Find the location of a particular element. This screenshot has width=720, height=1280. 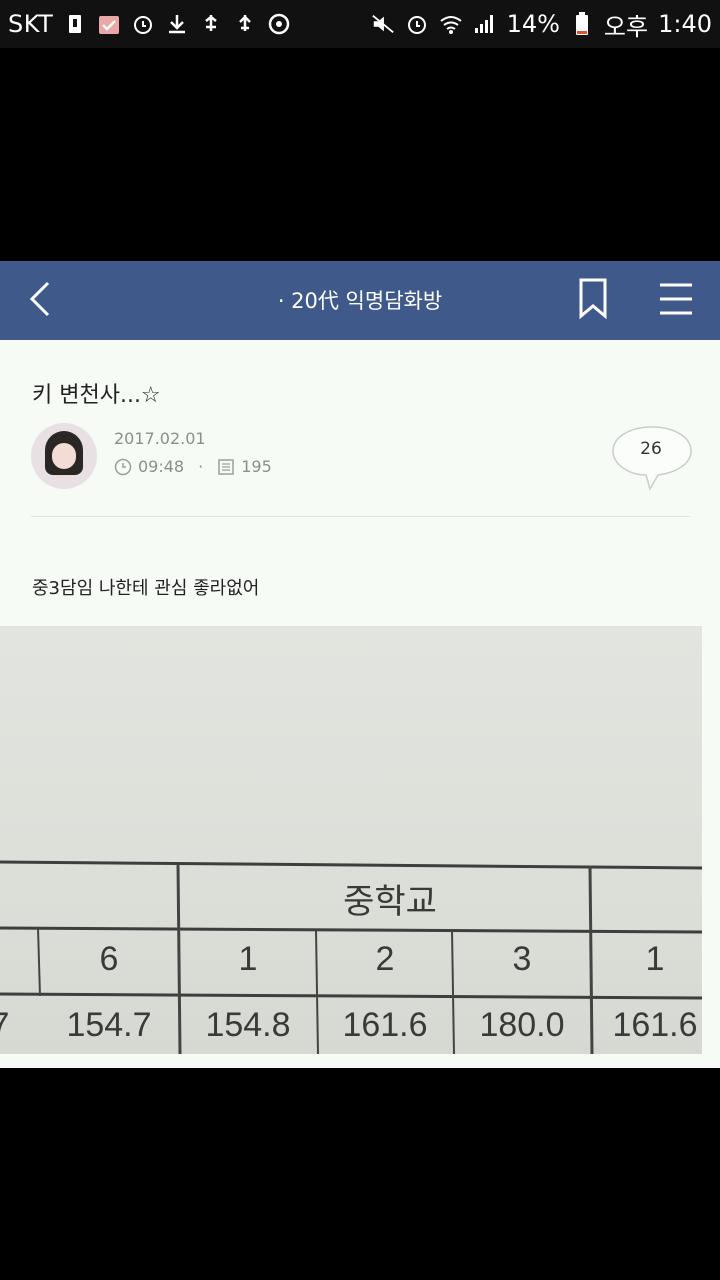

sync-icon is located at coordinates (279, 24).